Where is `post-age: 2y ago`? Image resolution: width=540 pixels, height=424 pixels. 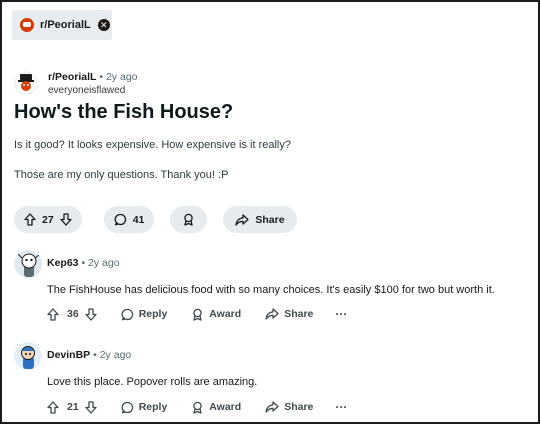 post-age: 2y ago is located at coordinates (121, 77).